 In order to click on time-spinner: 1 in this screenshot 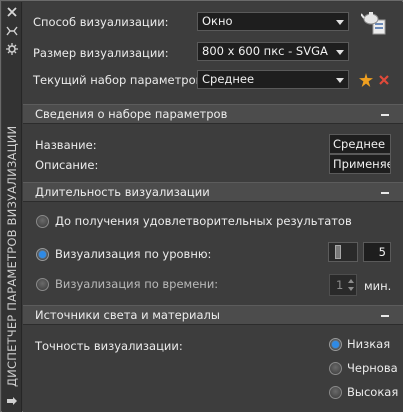, I will do `click(343, 285)`.